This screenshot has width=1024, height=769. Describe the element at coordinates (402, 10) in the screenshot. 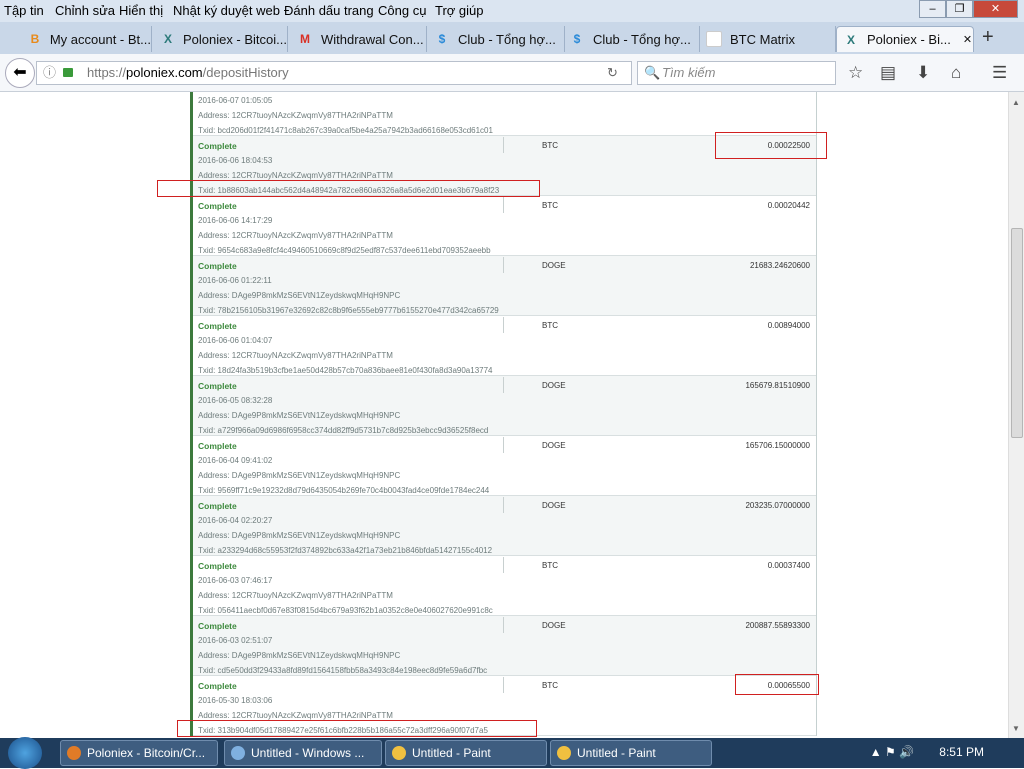

I see `menu-item: Công cụ` at that location.